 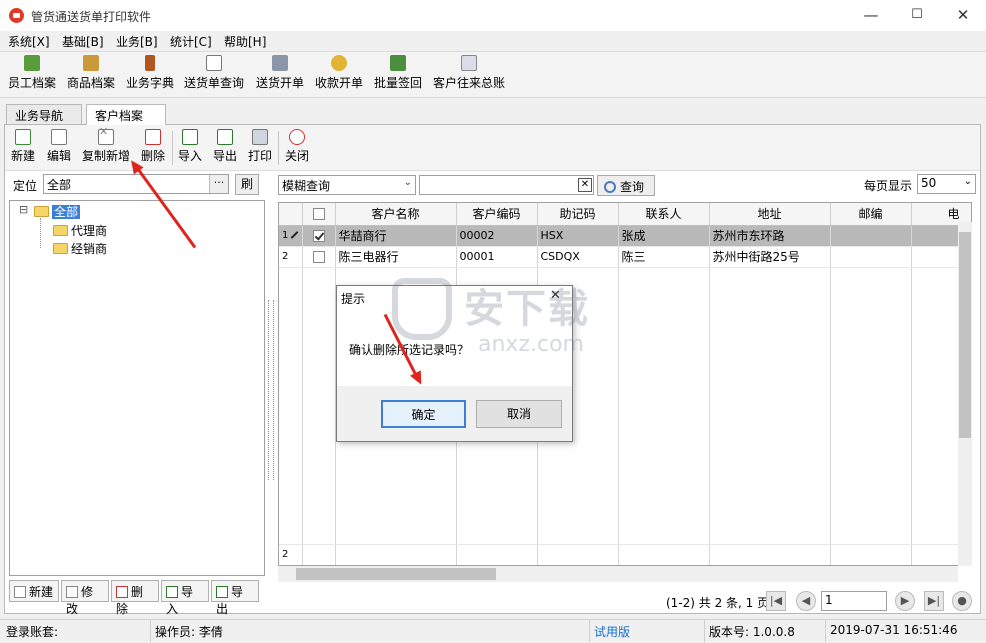 What do you see at coordinates (965, 335) in the screenshot?
I see `vertical-scroll-thumb` at bounding box center [965, 335].